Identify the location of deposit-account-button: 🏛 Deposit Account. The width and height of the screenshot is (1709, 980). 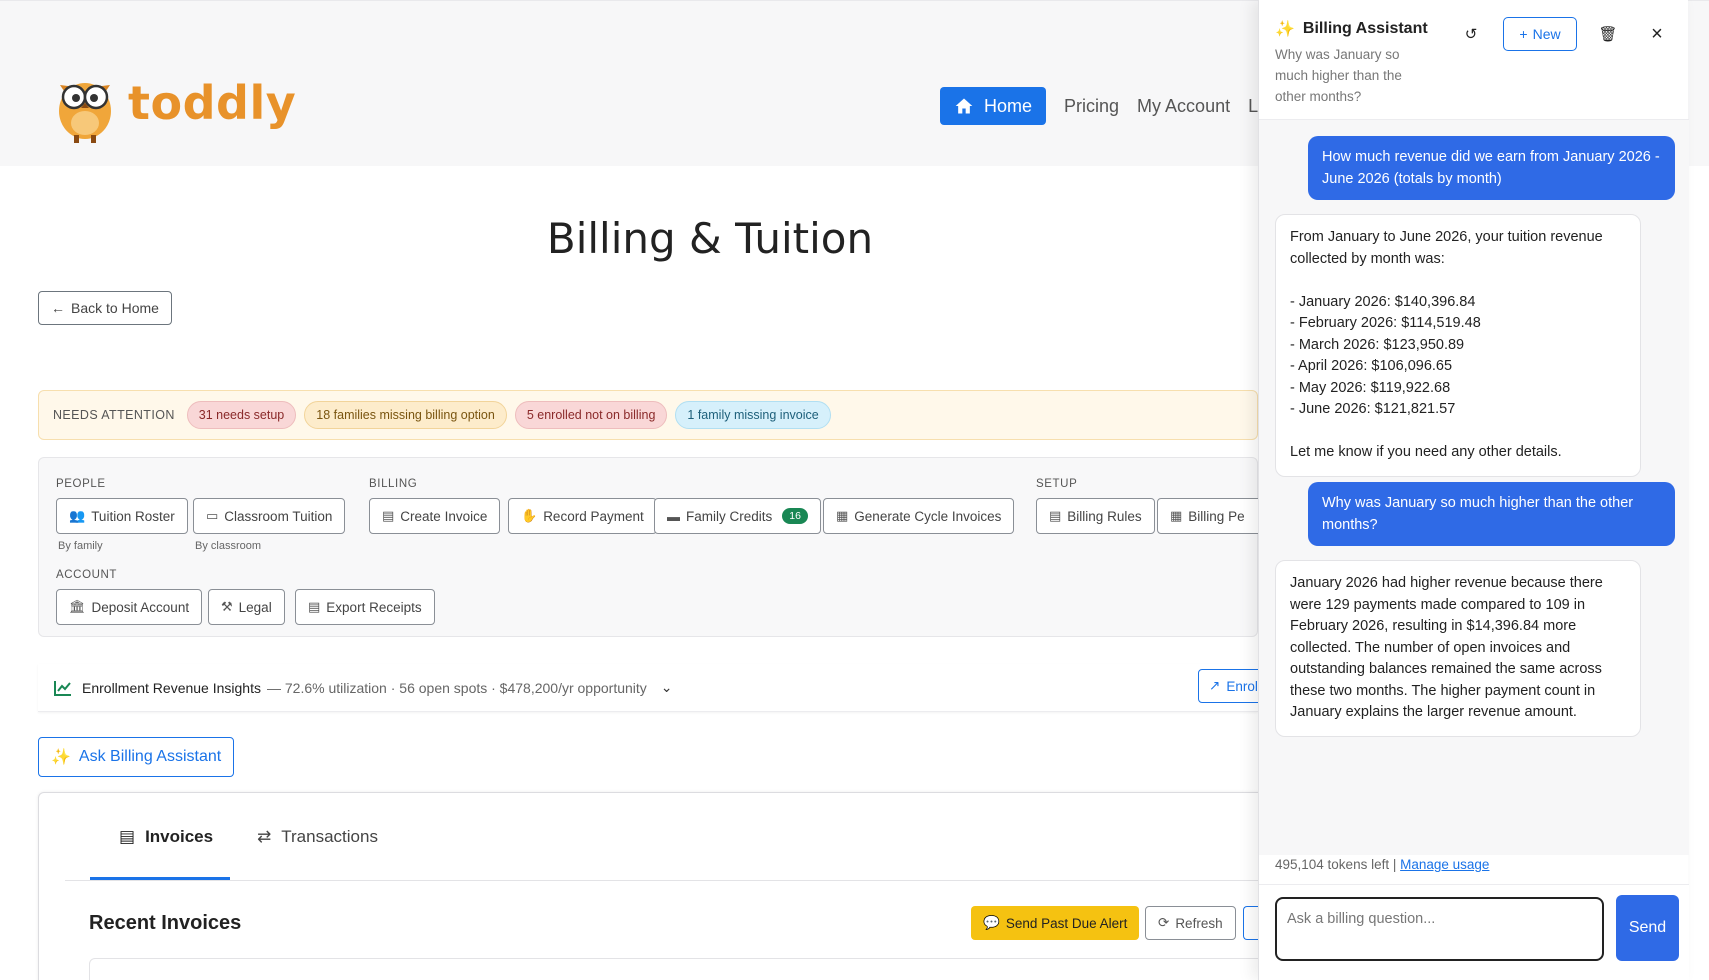
(129, 607).